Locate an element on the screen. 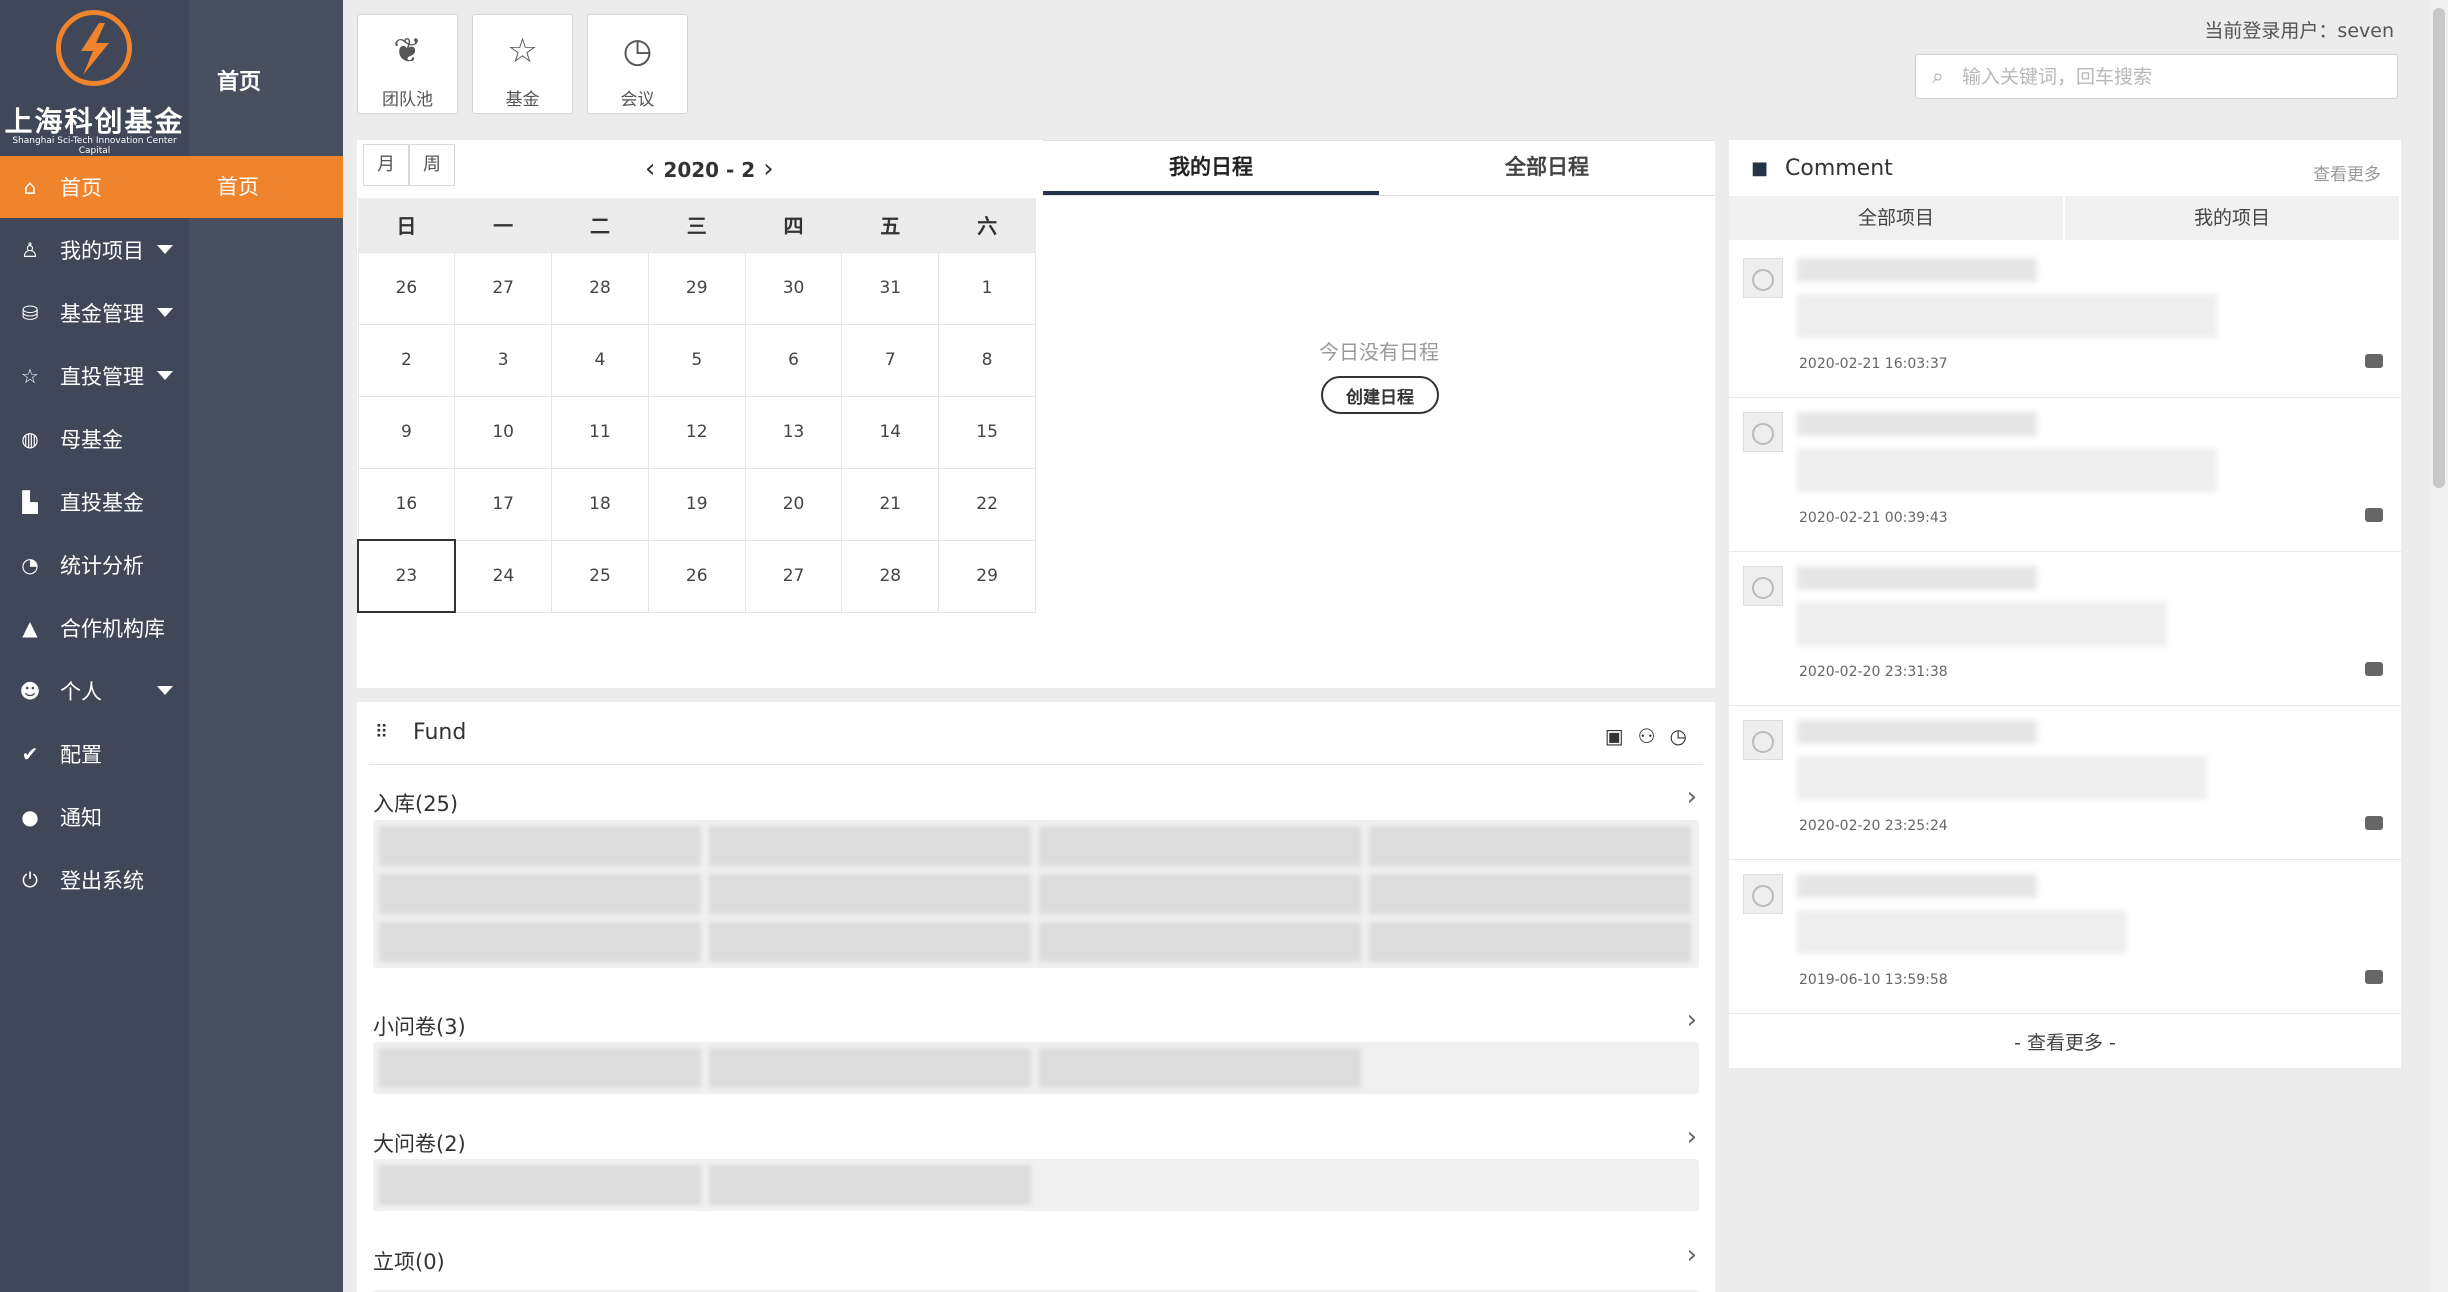 The width and height of the screenshot is (2448, 1292). tab-all-schedule: 全部日程 is located at coordinates (1547, 167).